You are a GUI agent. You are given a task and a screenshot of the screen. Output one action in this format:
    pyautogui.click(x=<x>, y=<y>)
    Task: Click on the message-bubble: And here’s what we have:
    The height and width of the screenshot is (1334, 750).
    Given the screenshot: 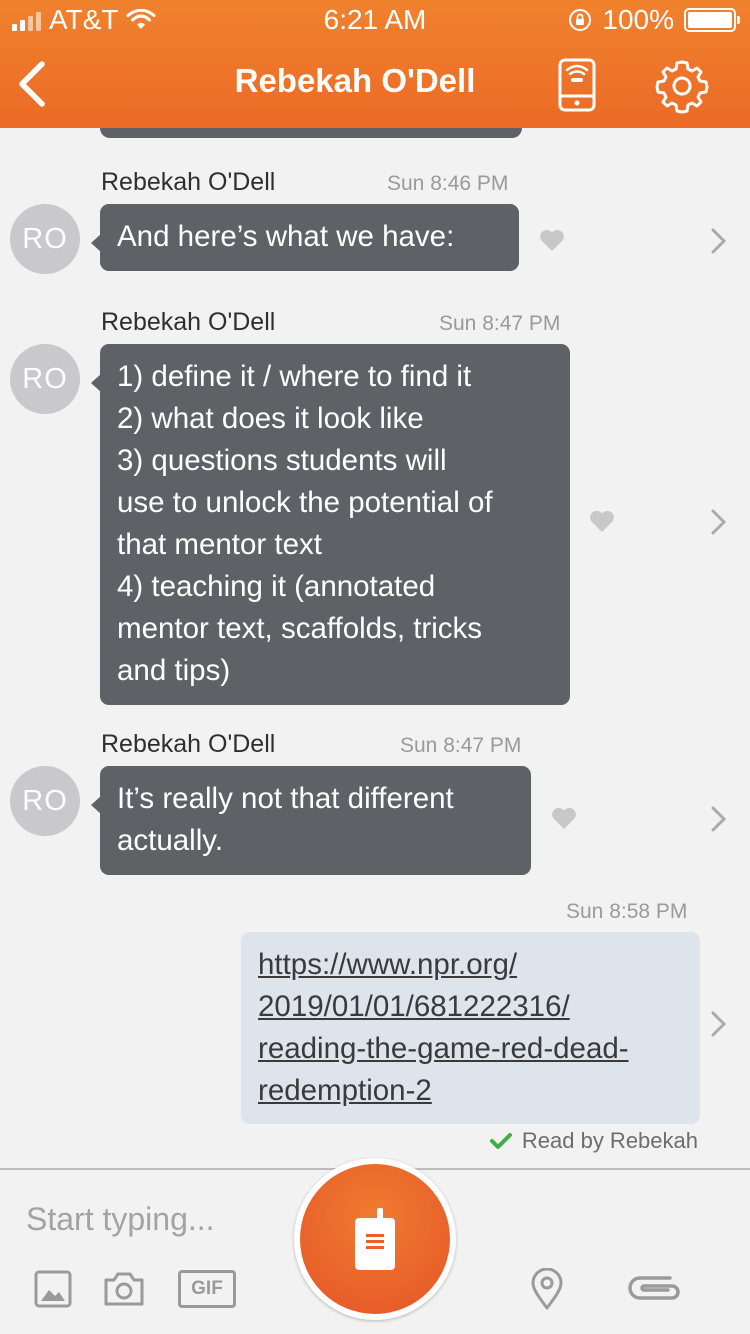 What is the action you would take?
    pyautogui.click(x=305, y=237)
    